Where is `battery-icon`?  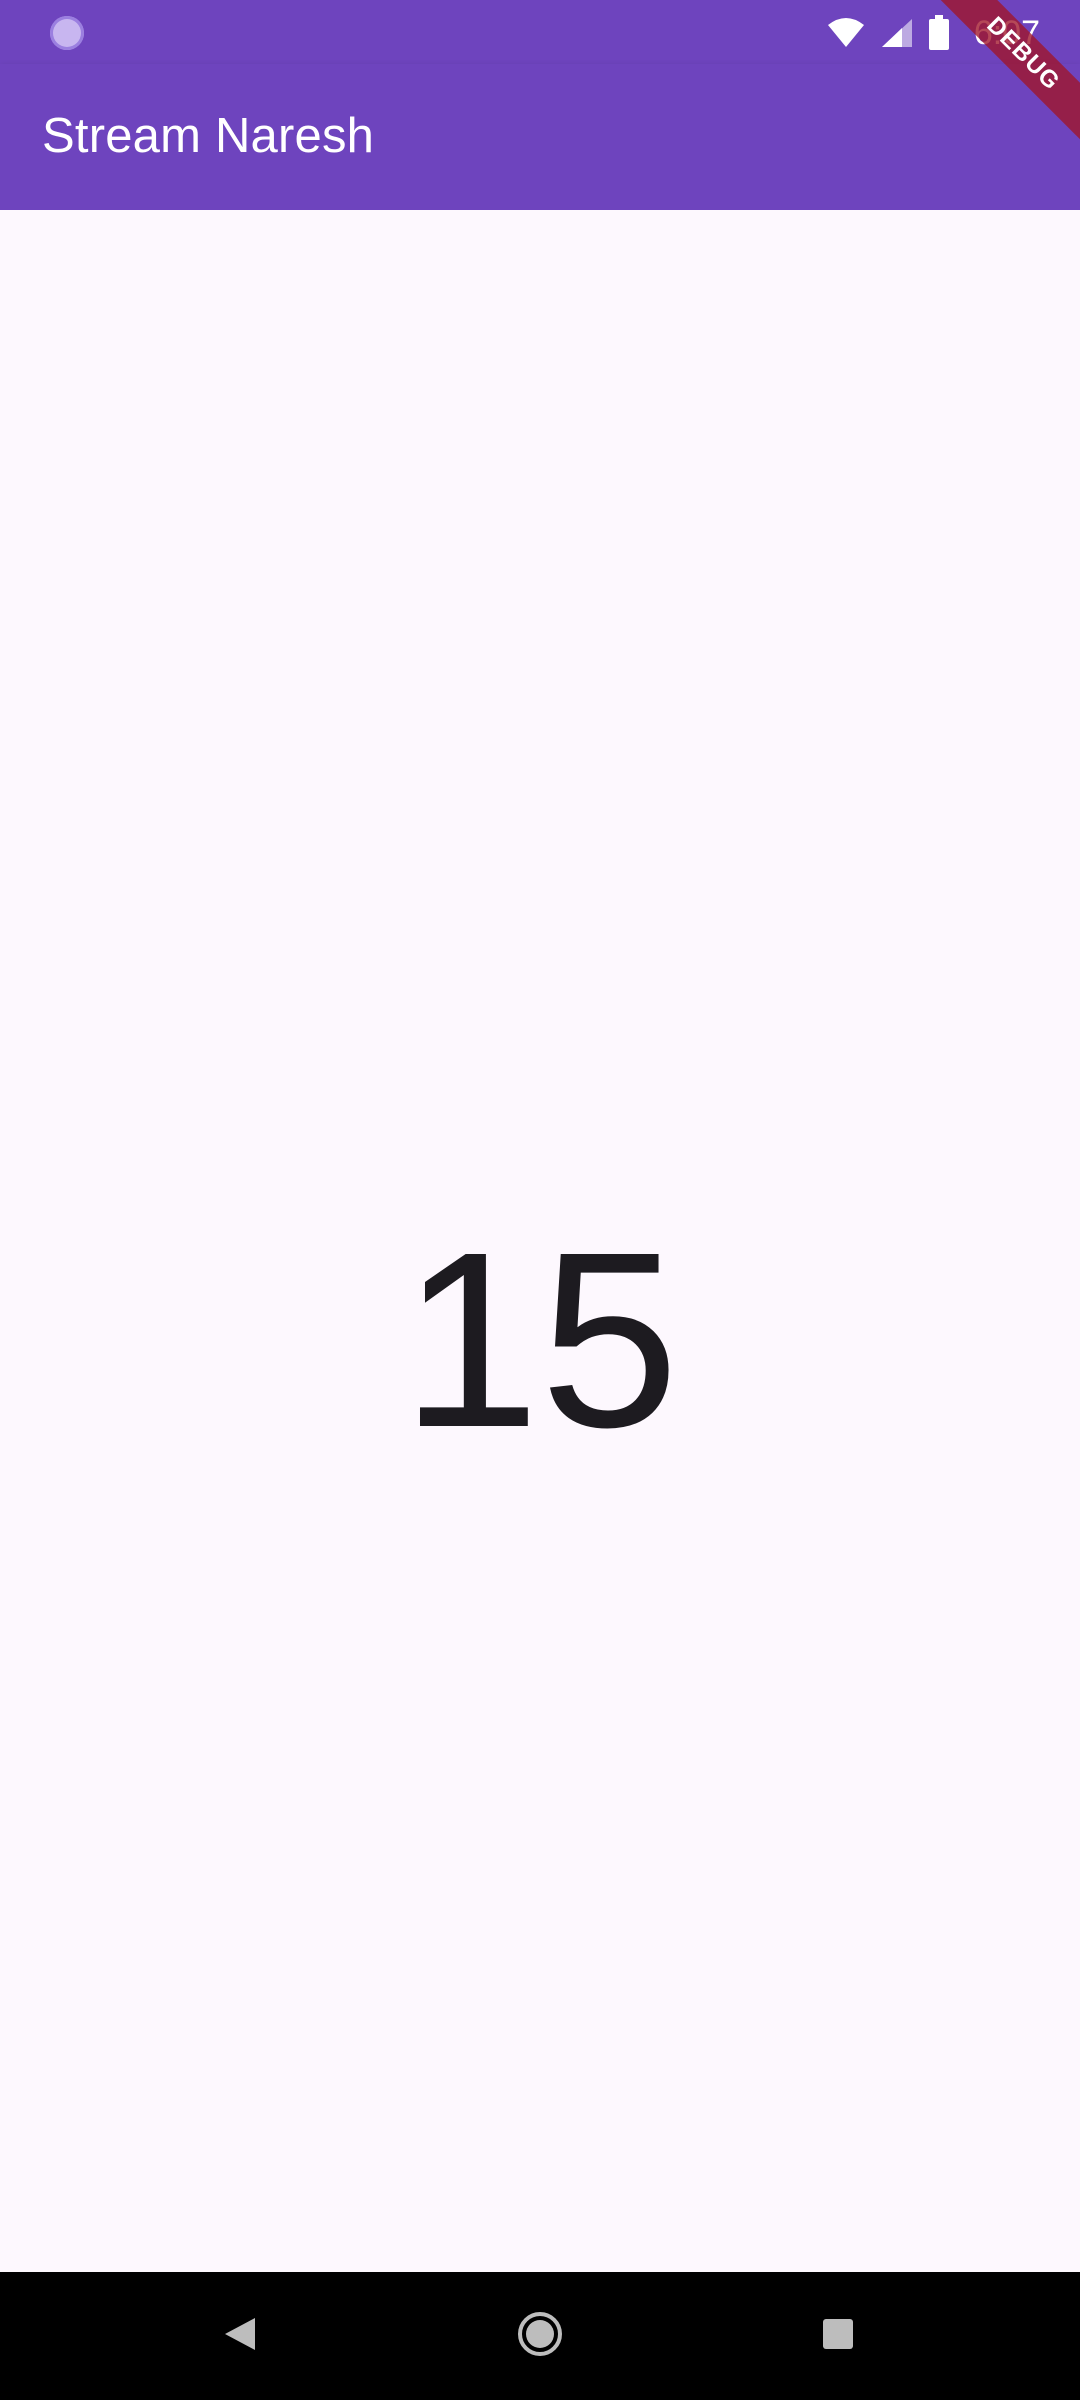 battery-icon is located at coordinates (939, 33).